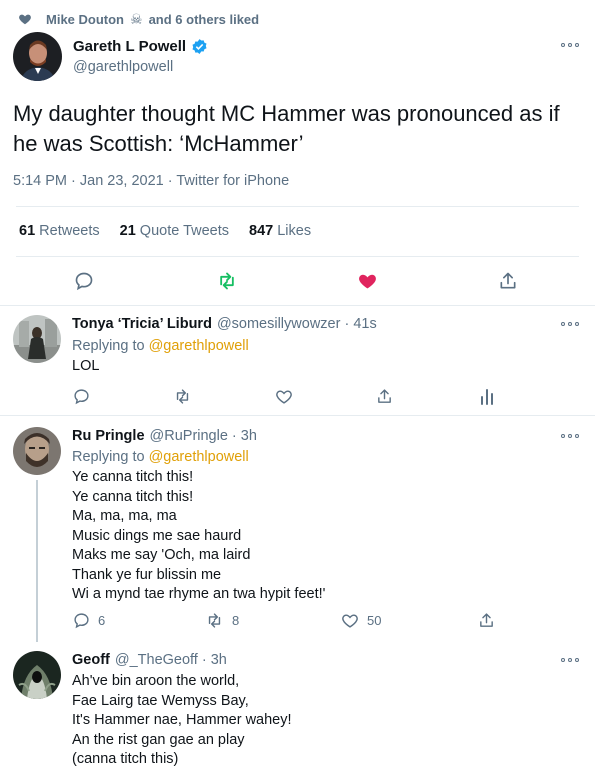  I want to click on social-context: Mike Douton ☠ and 6 others liked, so click(138, 19).